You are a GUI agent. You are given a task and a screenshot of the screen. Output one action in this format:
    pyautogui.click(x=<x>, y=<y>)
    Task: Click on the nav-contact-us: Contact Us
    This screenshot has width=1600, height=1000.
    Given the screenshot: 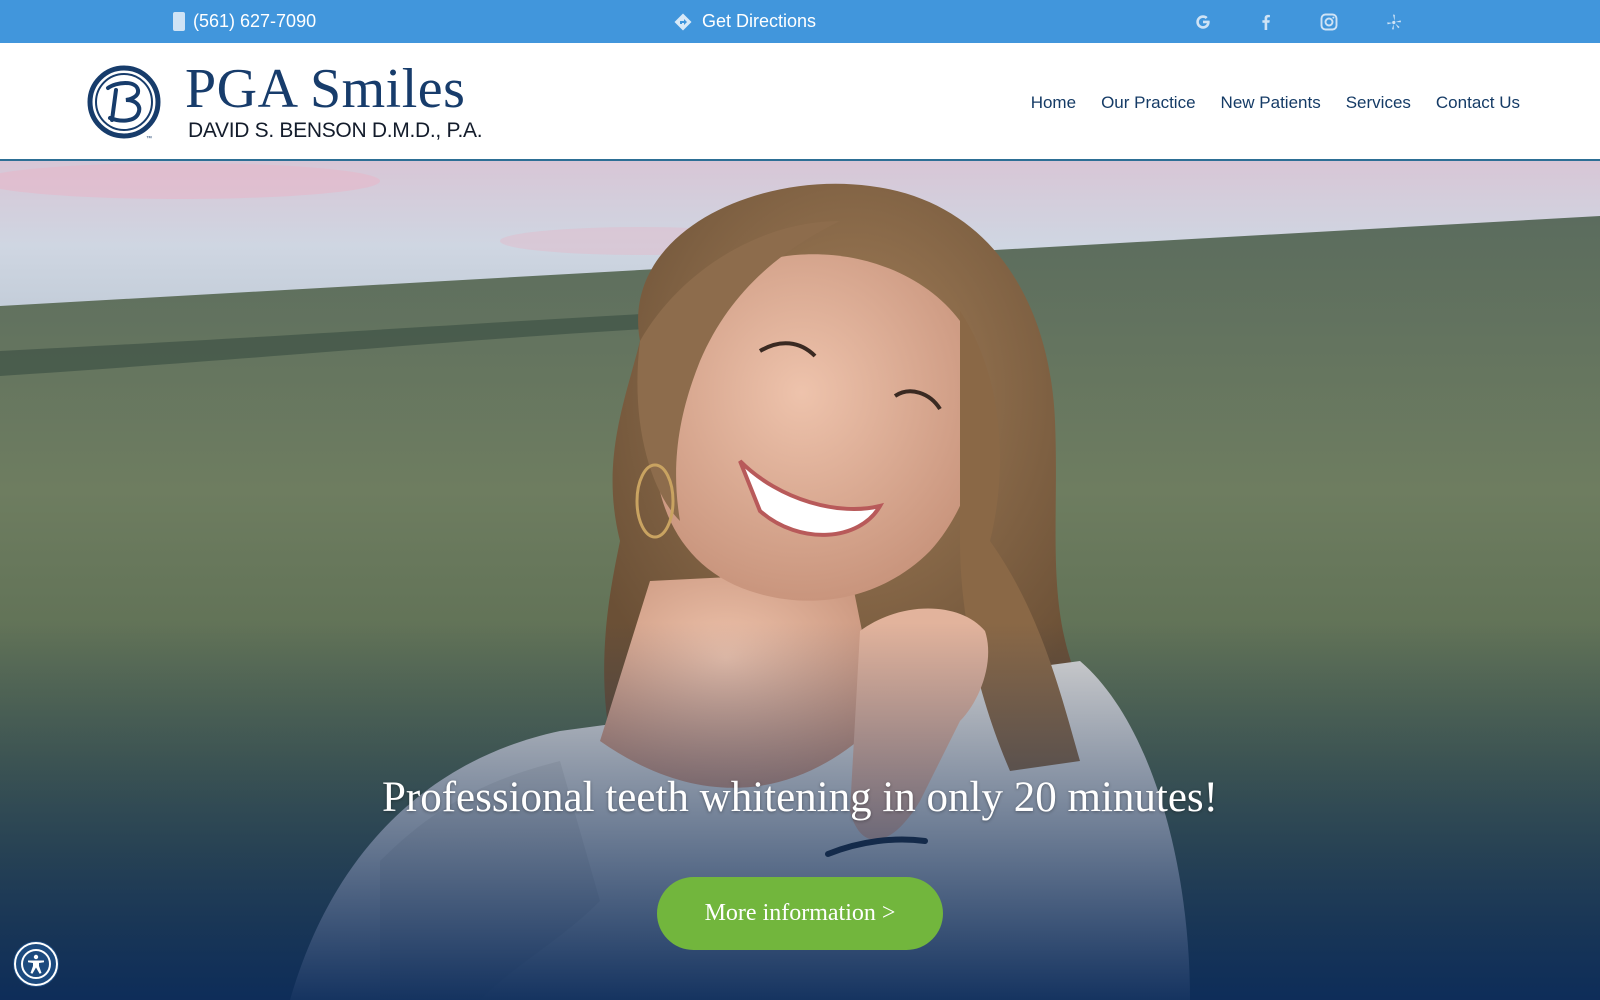 What is the action you would take?
    pyautogui.click(x=1478, y=103)
    